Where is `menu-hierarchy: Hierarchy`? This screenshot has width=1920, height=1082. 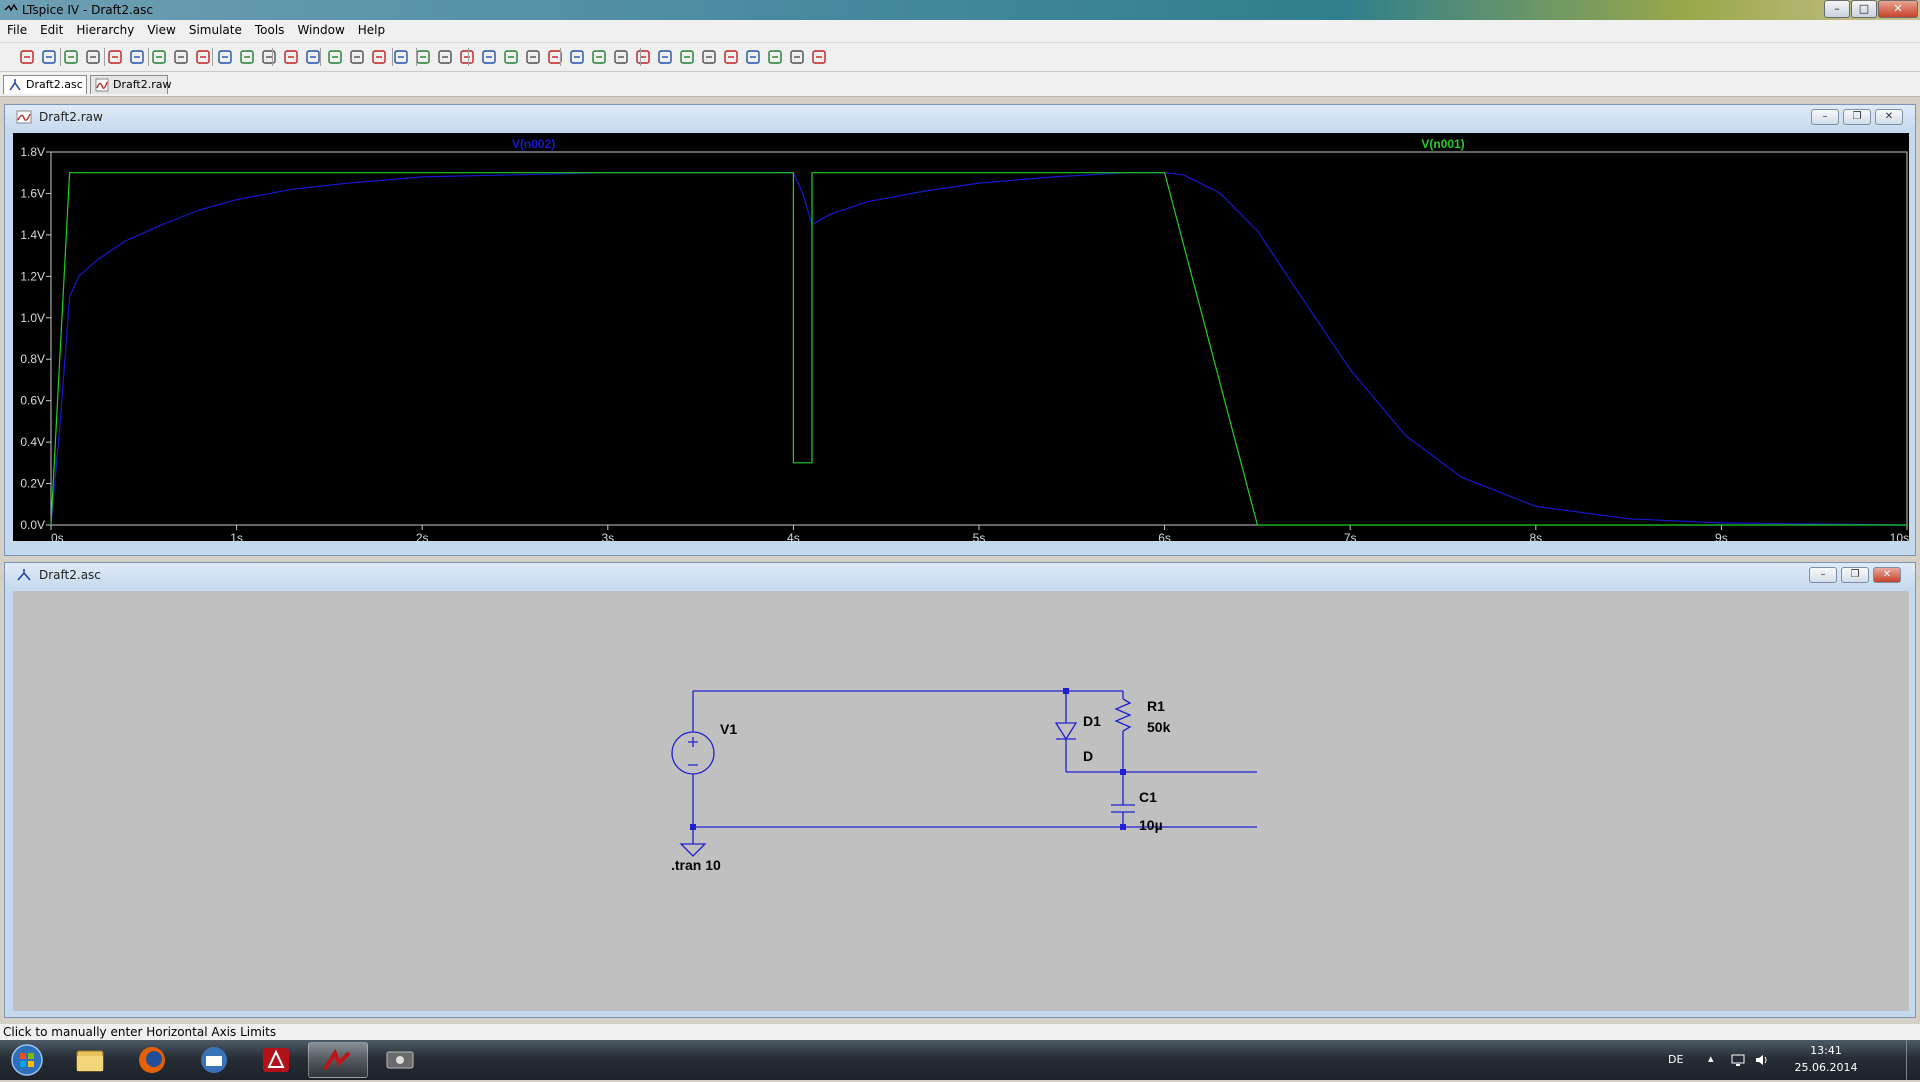 menu-hierarchy: Hierarchy is located at coordinates (104, 28).